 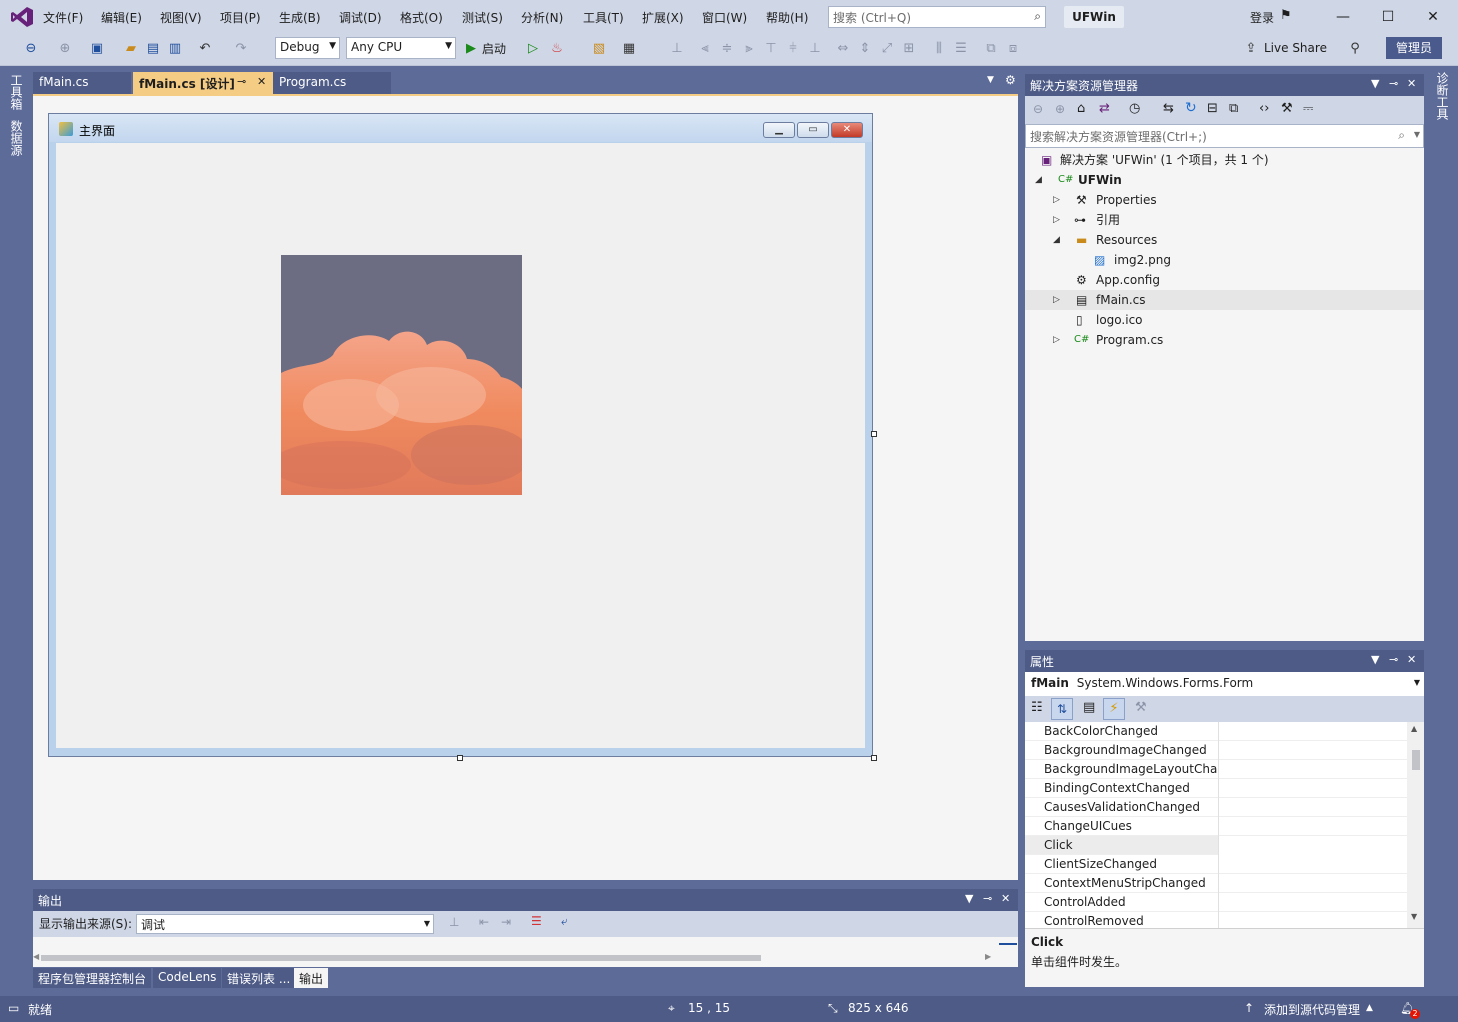 What do you see at coordinates (1010, 80) in the screenshot?
I see `settings-gear-icon: ⚙` at bounding box center [1010, 80].